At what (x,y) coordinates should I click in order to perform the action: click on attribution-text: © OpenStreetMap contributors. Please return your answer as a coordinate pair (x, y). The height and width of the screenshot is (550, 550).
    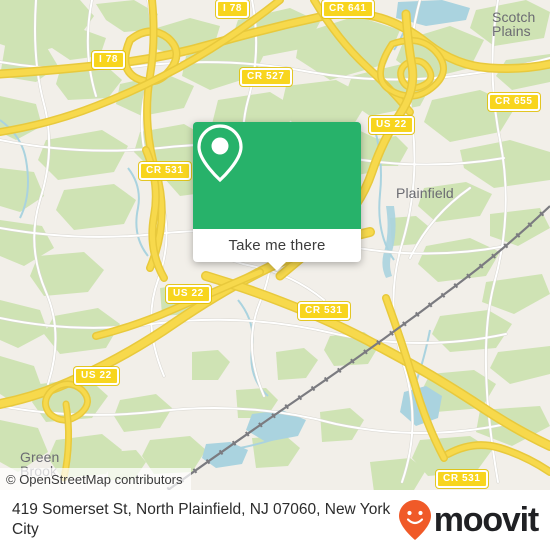
    Looking at the image, I should click on (94, 479).